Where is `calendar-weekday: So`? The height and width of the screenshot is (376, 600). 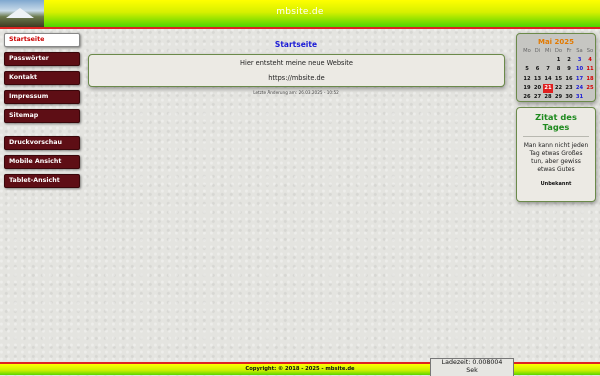 calendar-weekday: So is located at coordinates (590, 51).